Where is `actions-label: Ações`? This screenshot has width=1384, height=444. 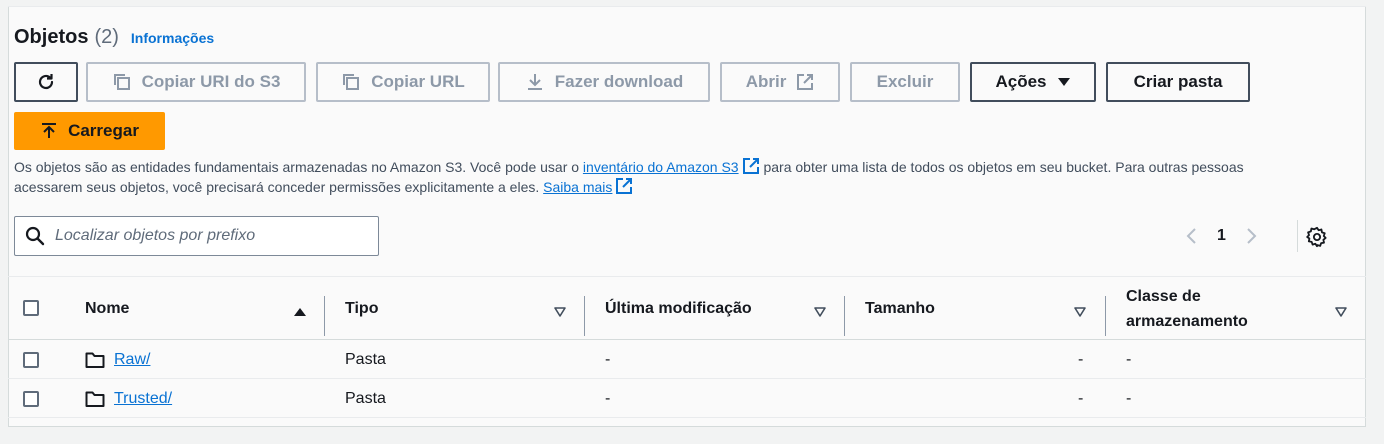 actions-label: Ações is located at coordinates (1021, 81).